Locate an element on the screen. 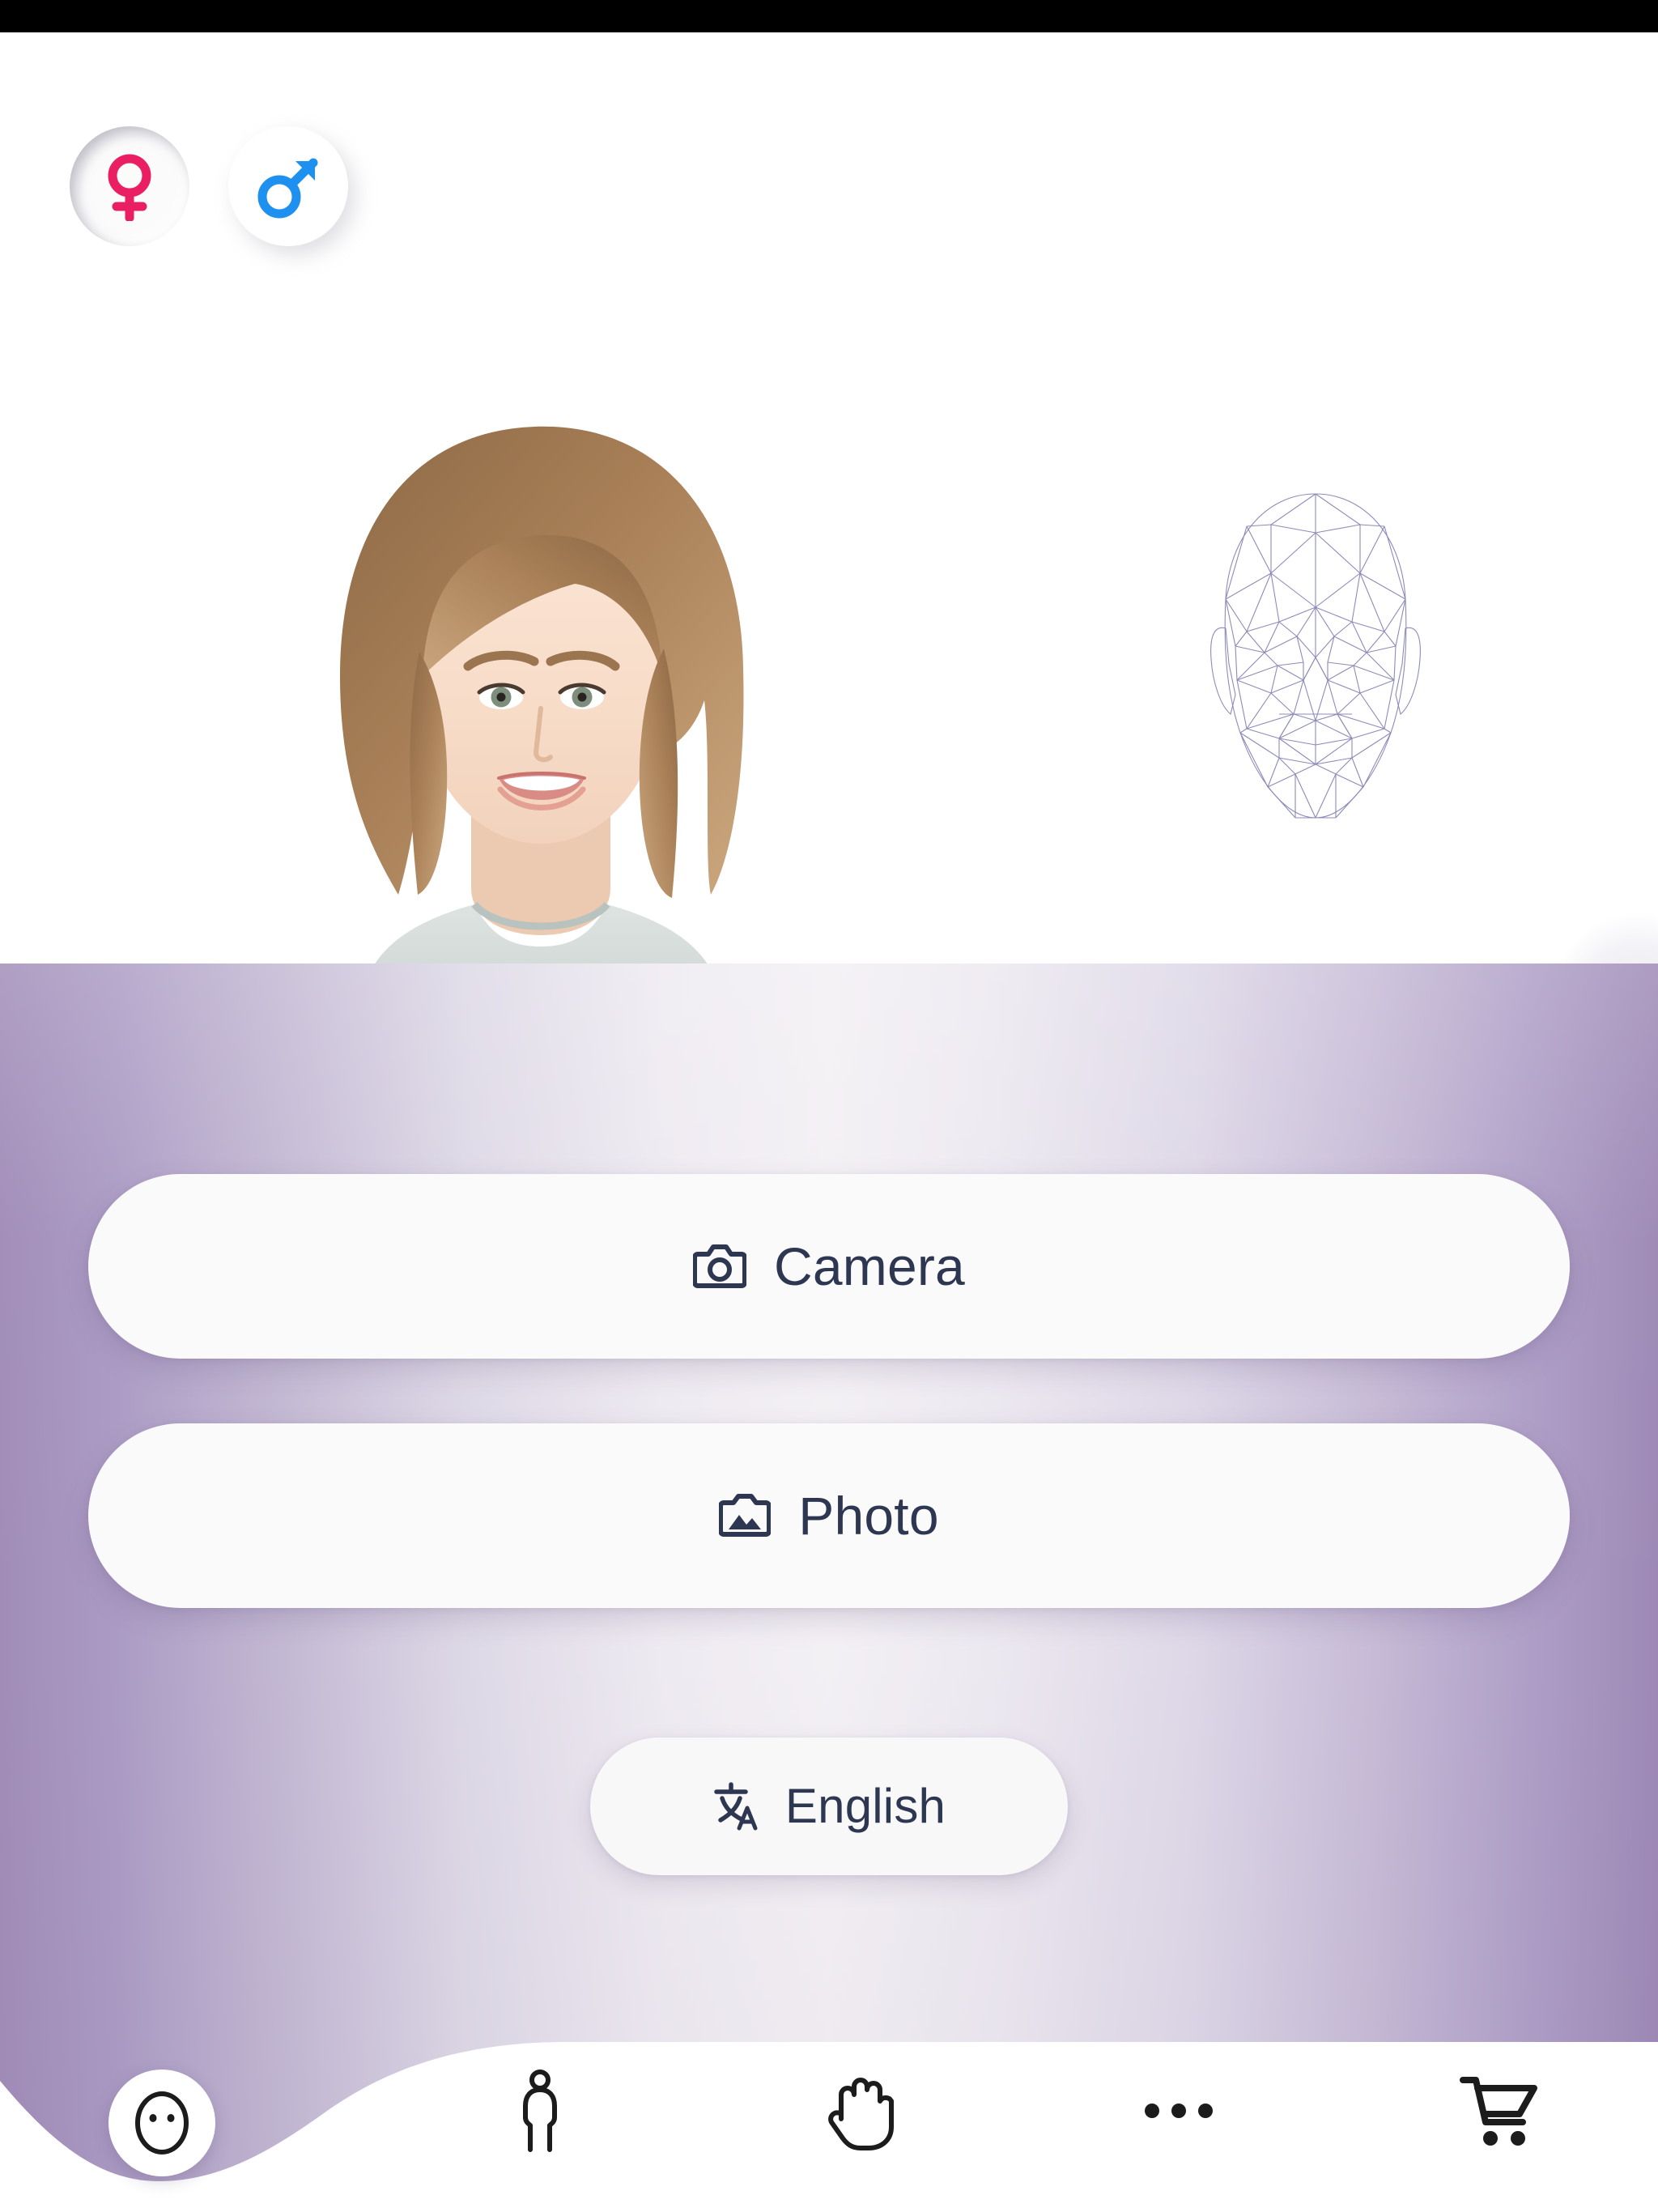 The width and height of the screenshot is (1658, 2212). photo-button-label: Photo is located at coordinates (868, 1516).